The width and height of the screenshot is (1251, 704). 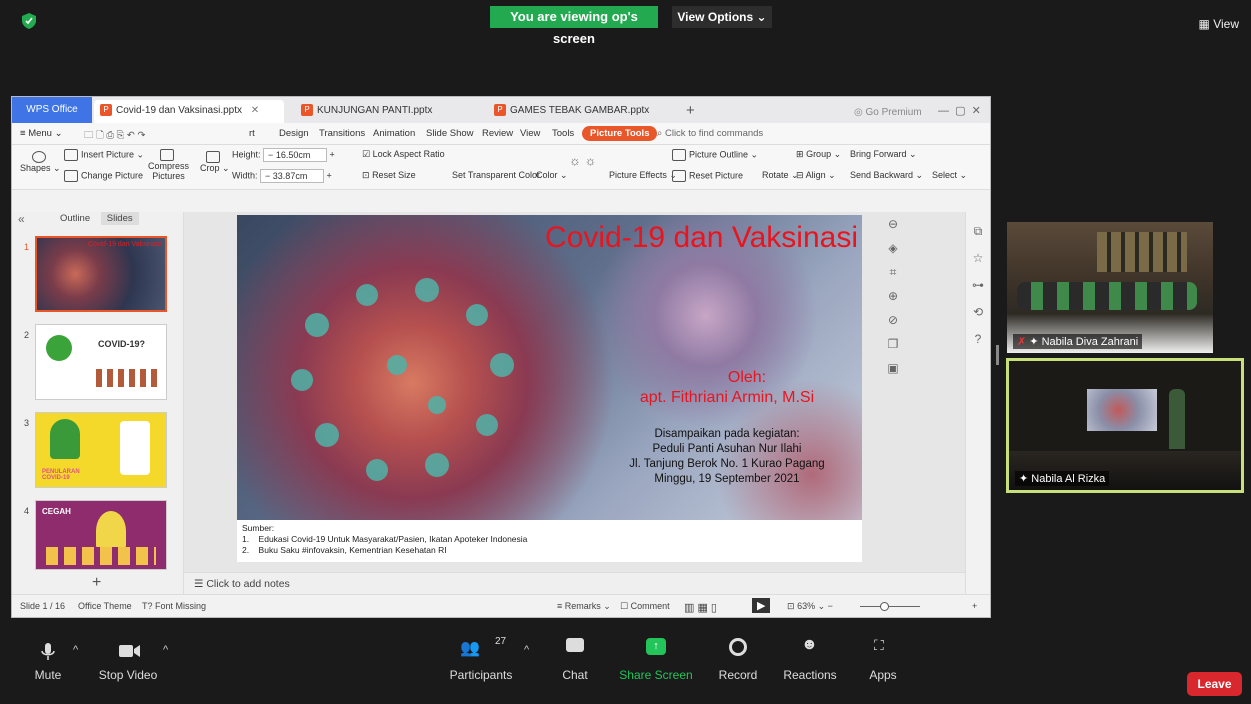 I want to click on view-button: ▦ View, so click(x=1219, y=24).